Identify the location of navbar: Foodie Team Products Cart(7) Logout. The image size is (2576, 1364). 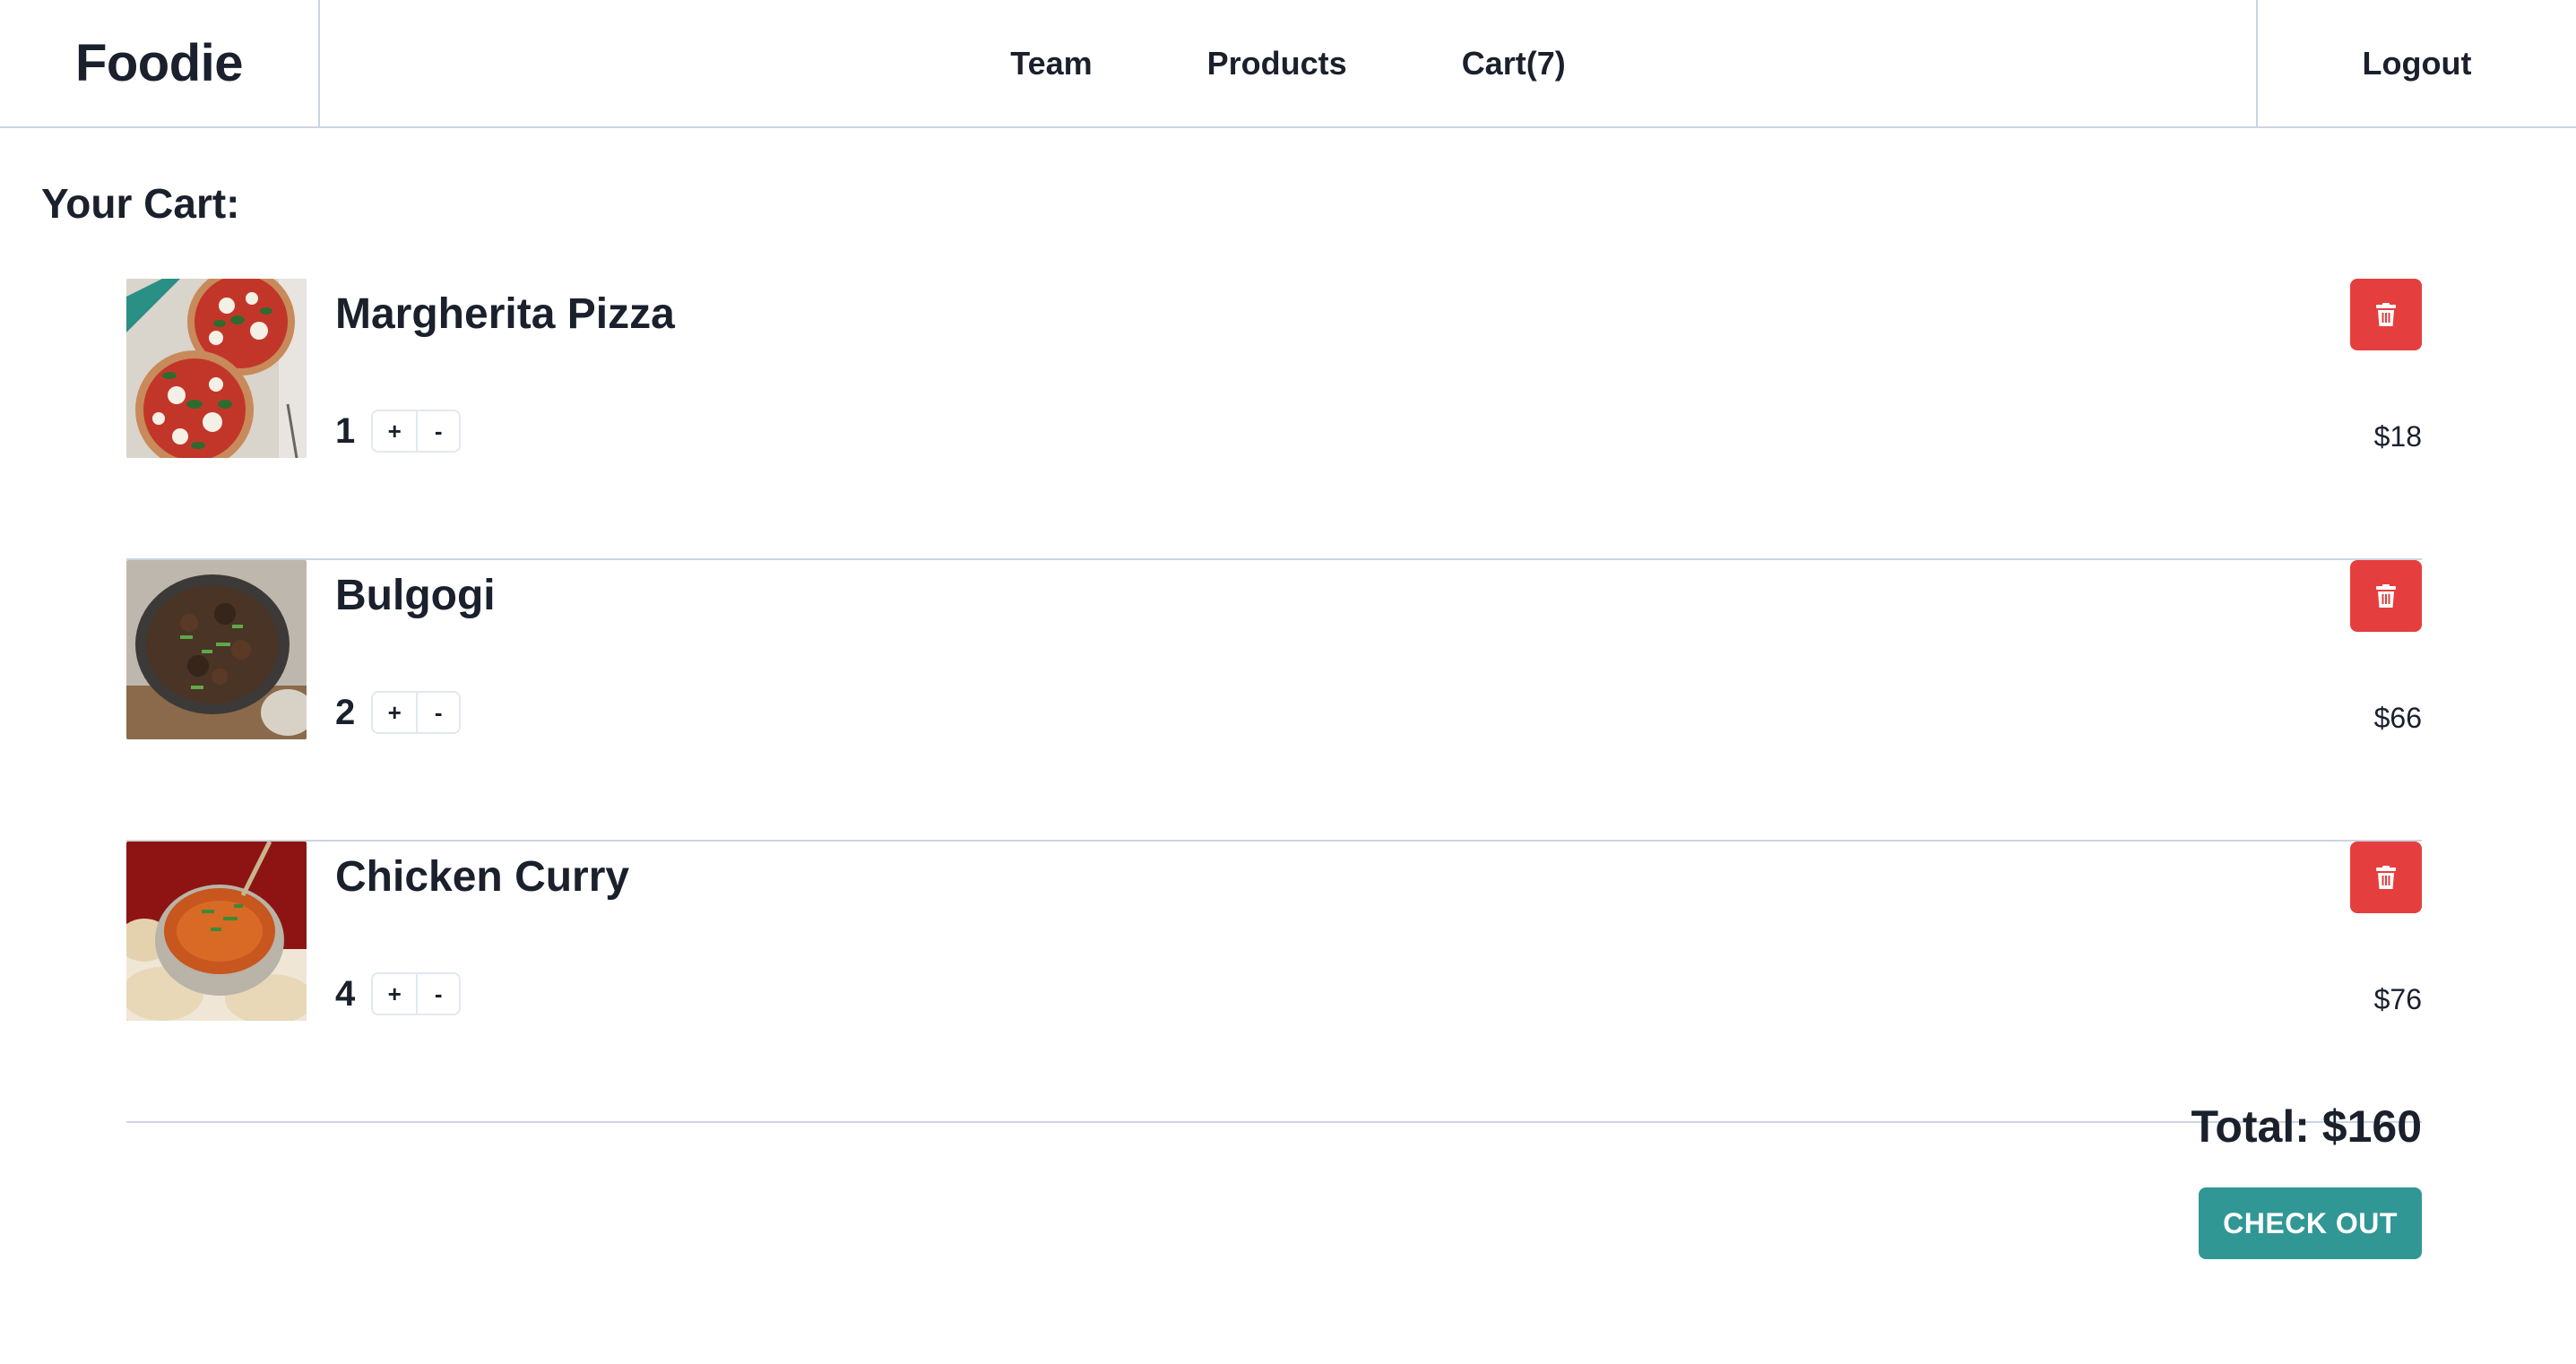
(1288, 64).